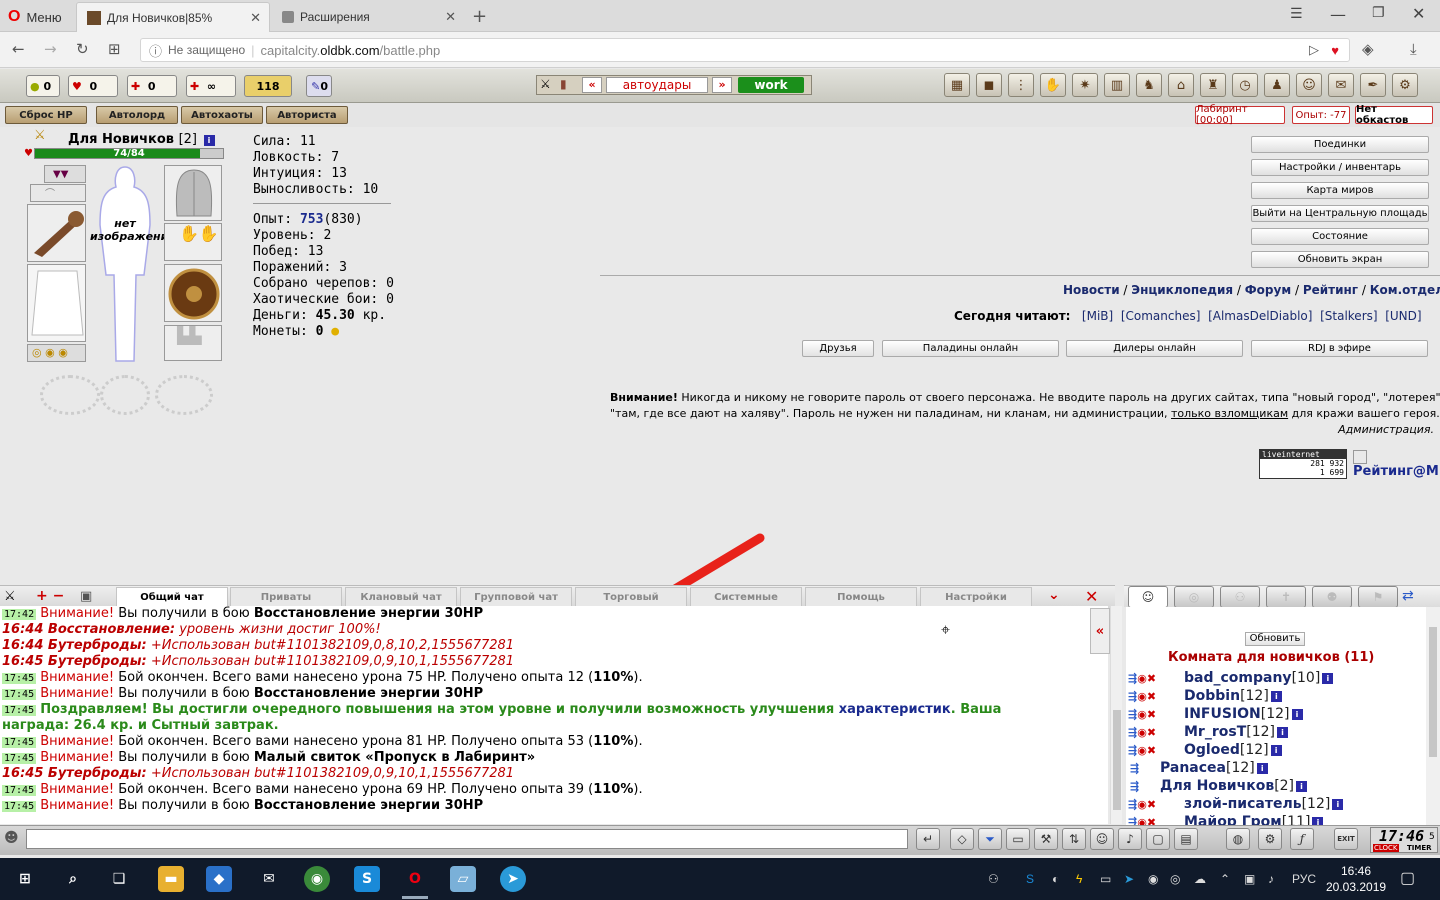  Describe the element at coordinates (545, 84) in the screenshot. I see `swords-icon: ⚔` at that location.